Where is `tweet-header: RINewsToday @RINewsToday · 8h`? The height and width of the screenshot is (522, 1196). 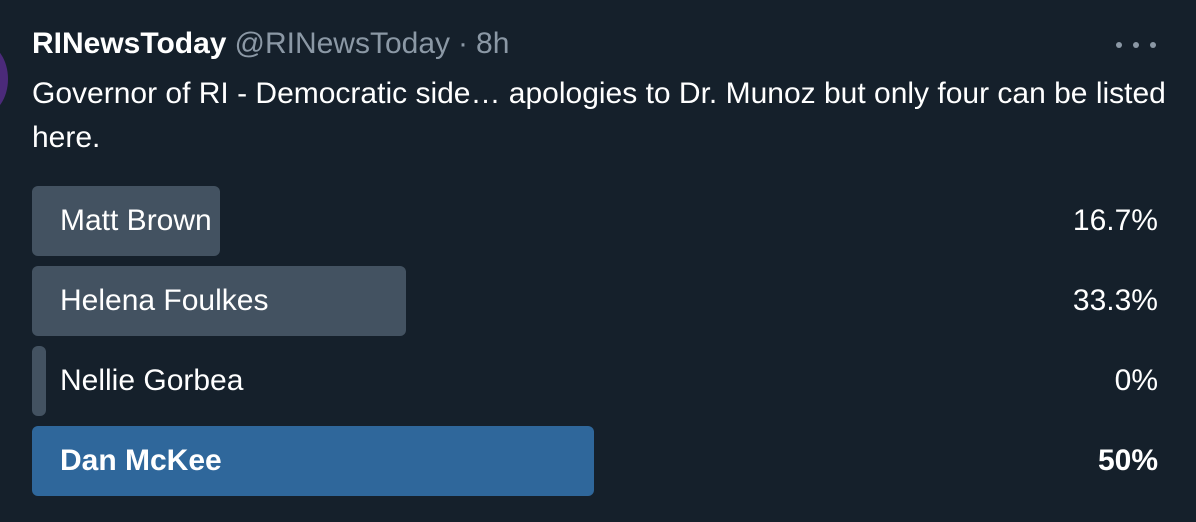
tweet-header: RINewsToday @RINewsToday · 8h is located at coordinates (270, 44).